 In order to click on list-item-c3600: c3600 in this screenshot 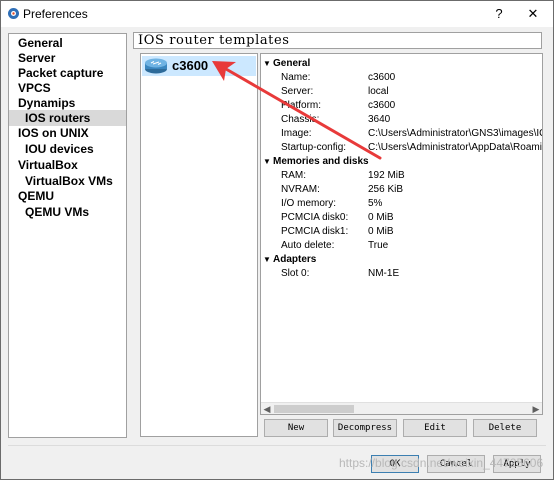, I will do `click(199, 66)`.